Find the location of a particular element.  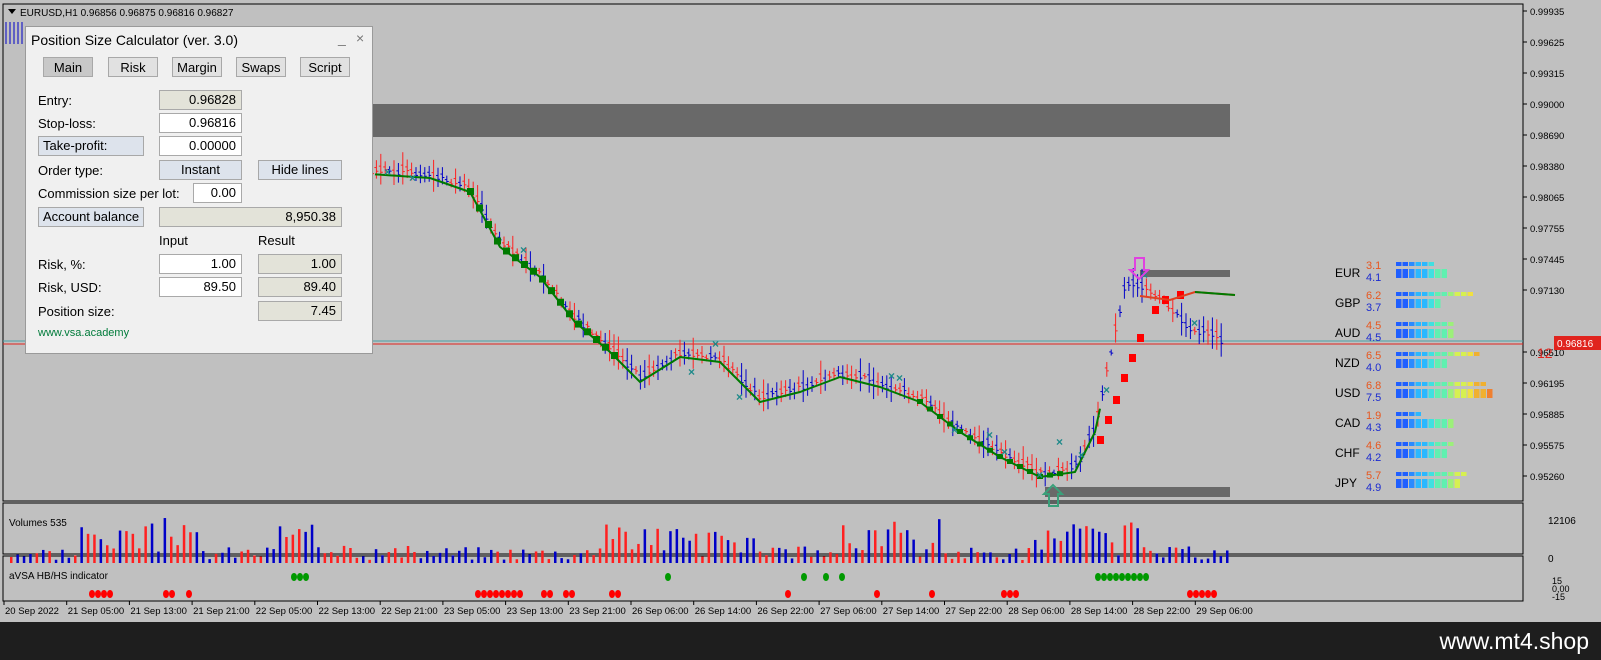

tab-risk: Risk is located at coordinates (133, 67).